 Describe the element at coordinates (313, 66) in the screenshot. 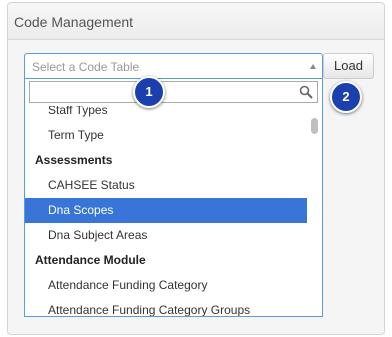

I see `caret-up-icon` at that location.